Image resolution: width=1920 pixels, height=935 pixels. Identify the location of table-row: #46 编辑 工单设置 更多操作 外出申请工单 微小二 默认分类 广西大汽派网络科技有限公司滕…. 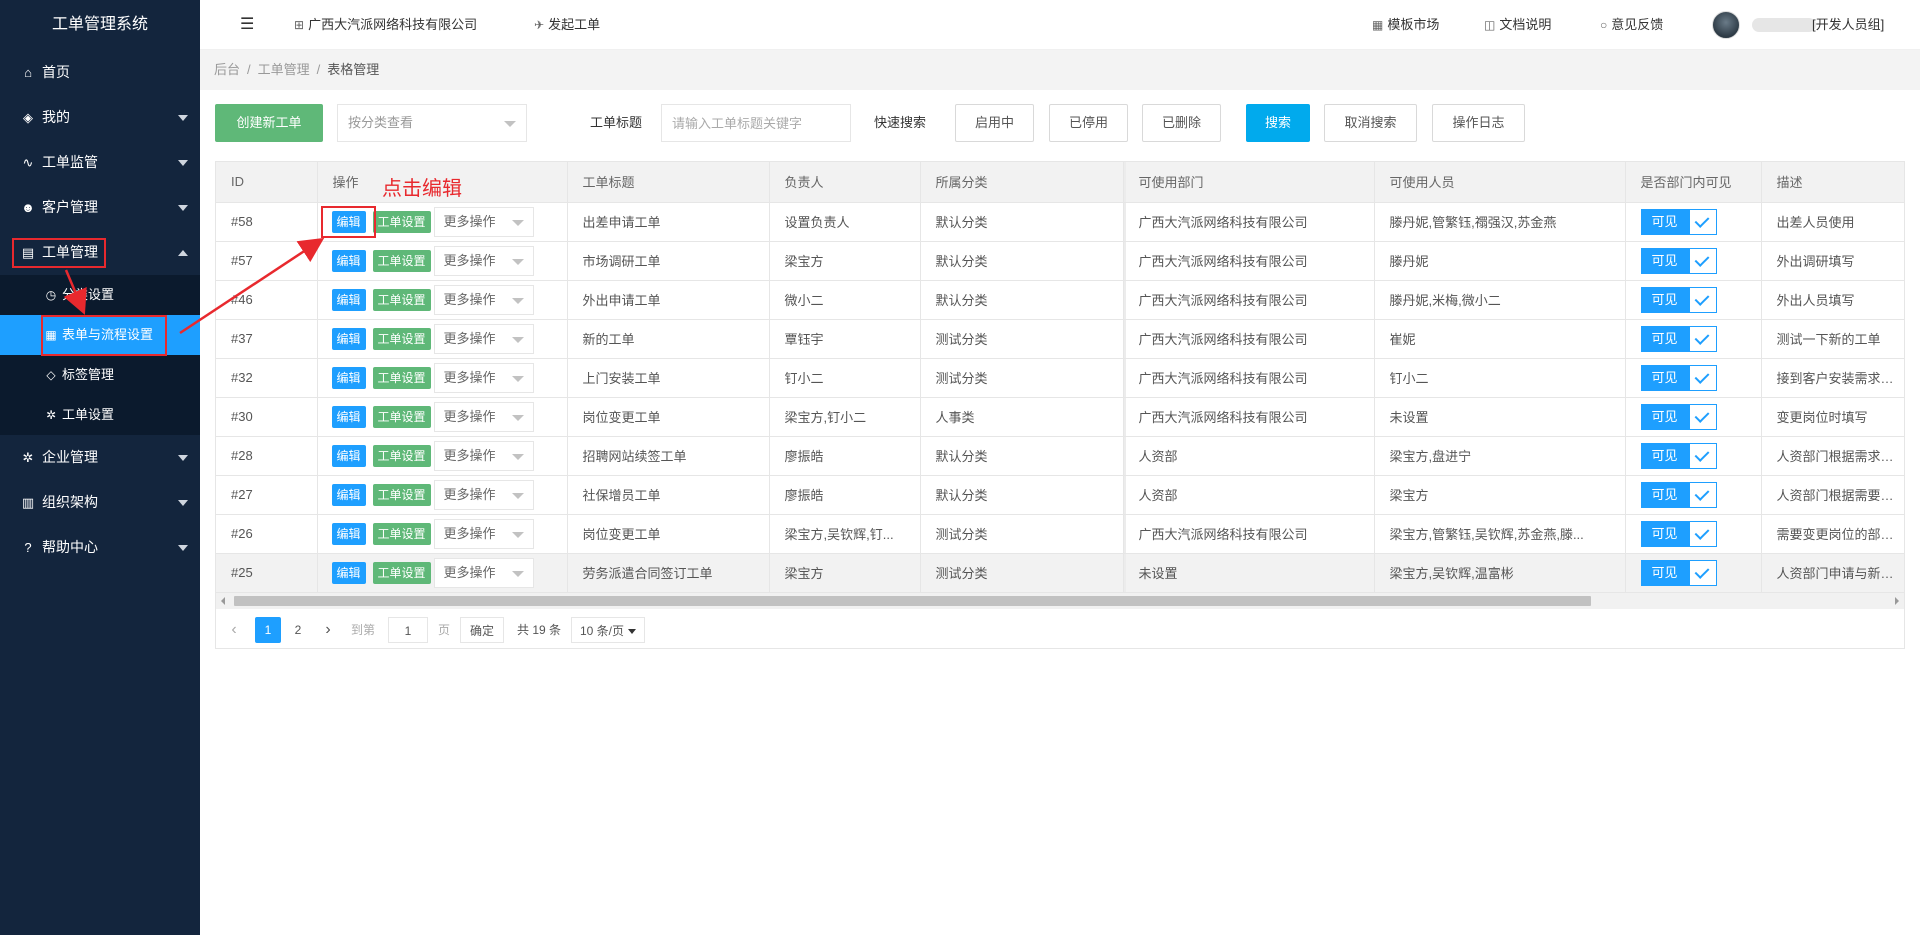
(1060, 300).